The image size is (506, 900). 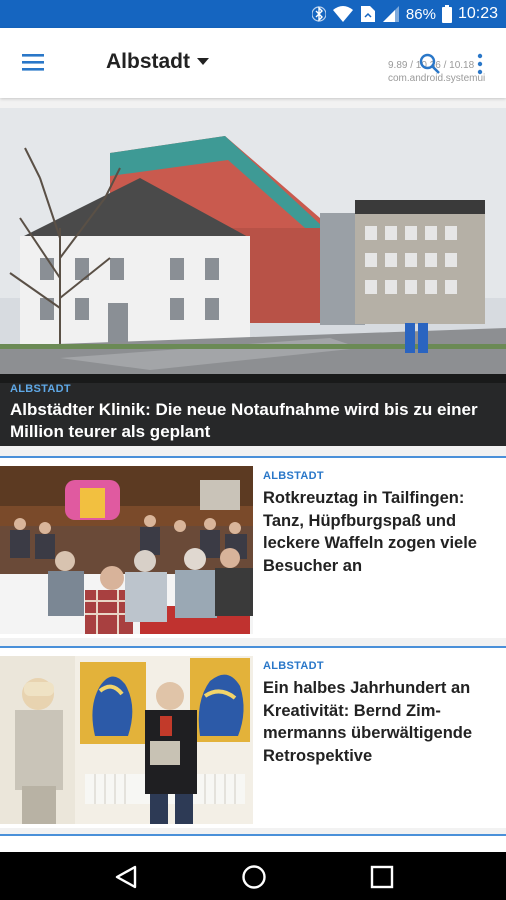 I want to click on file-icon, so click(x=367, y=14).